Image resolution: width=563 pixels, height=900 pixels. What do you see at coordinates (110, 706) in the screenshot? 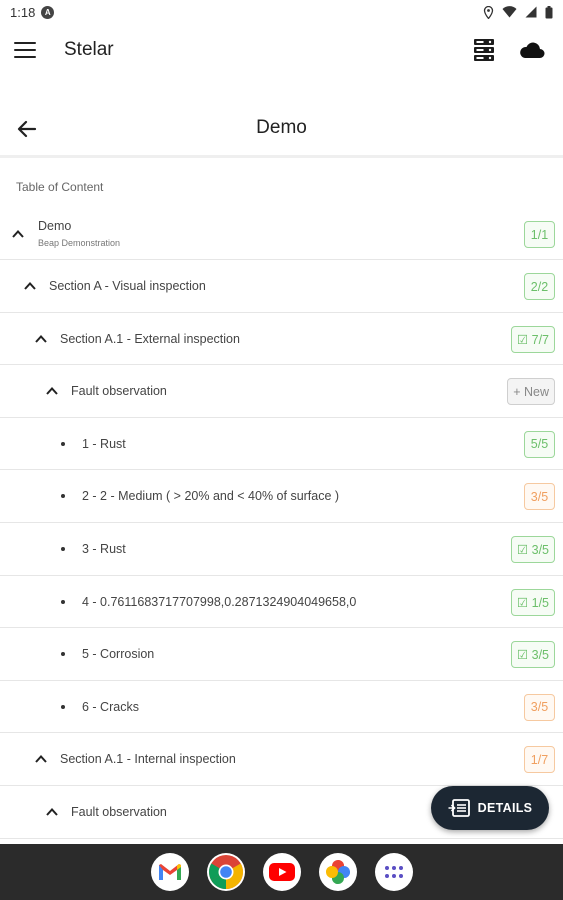
I see `tree-row-label: 6 - Cracks` at bounding box center [110, 706].